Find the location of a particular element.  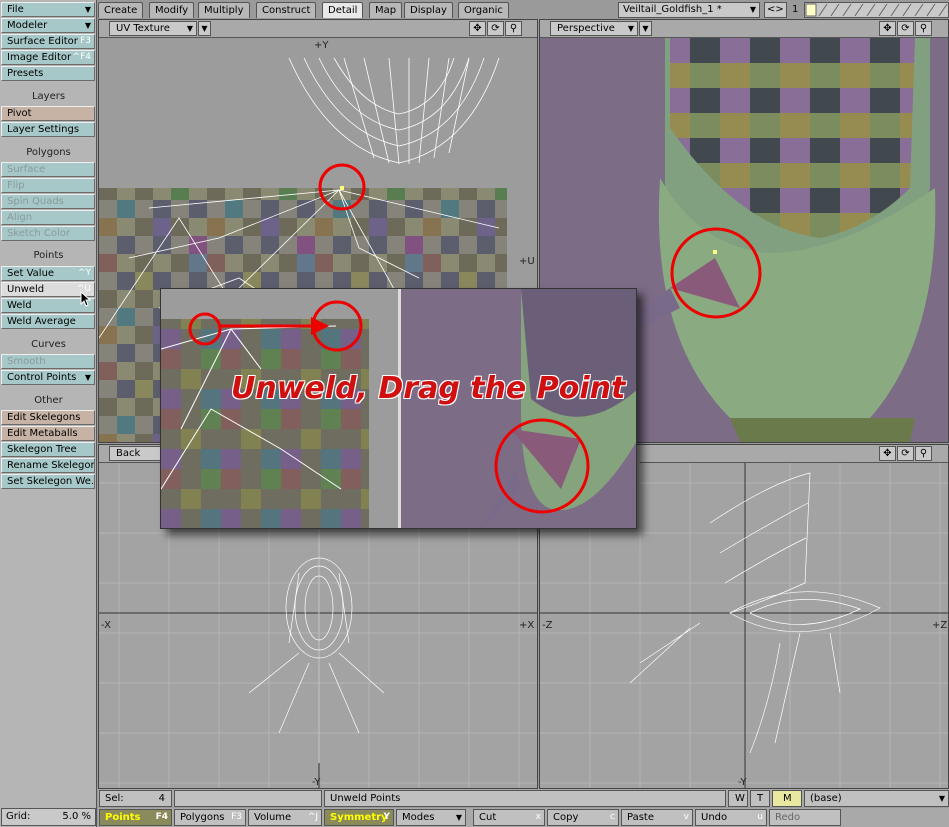

axis-label-right: +Z is located at coordinates (939, 625).